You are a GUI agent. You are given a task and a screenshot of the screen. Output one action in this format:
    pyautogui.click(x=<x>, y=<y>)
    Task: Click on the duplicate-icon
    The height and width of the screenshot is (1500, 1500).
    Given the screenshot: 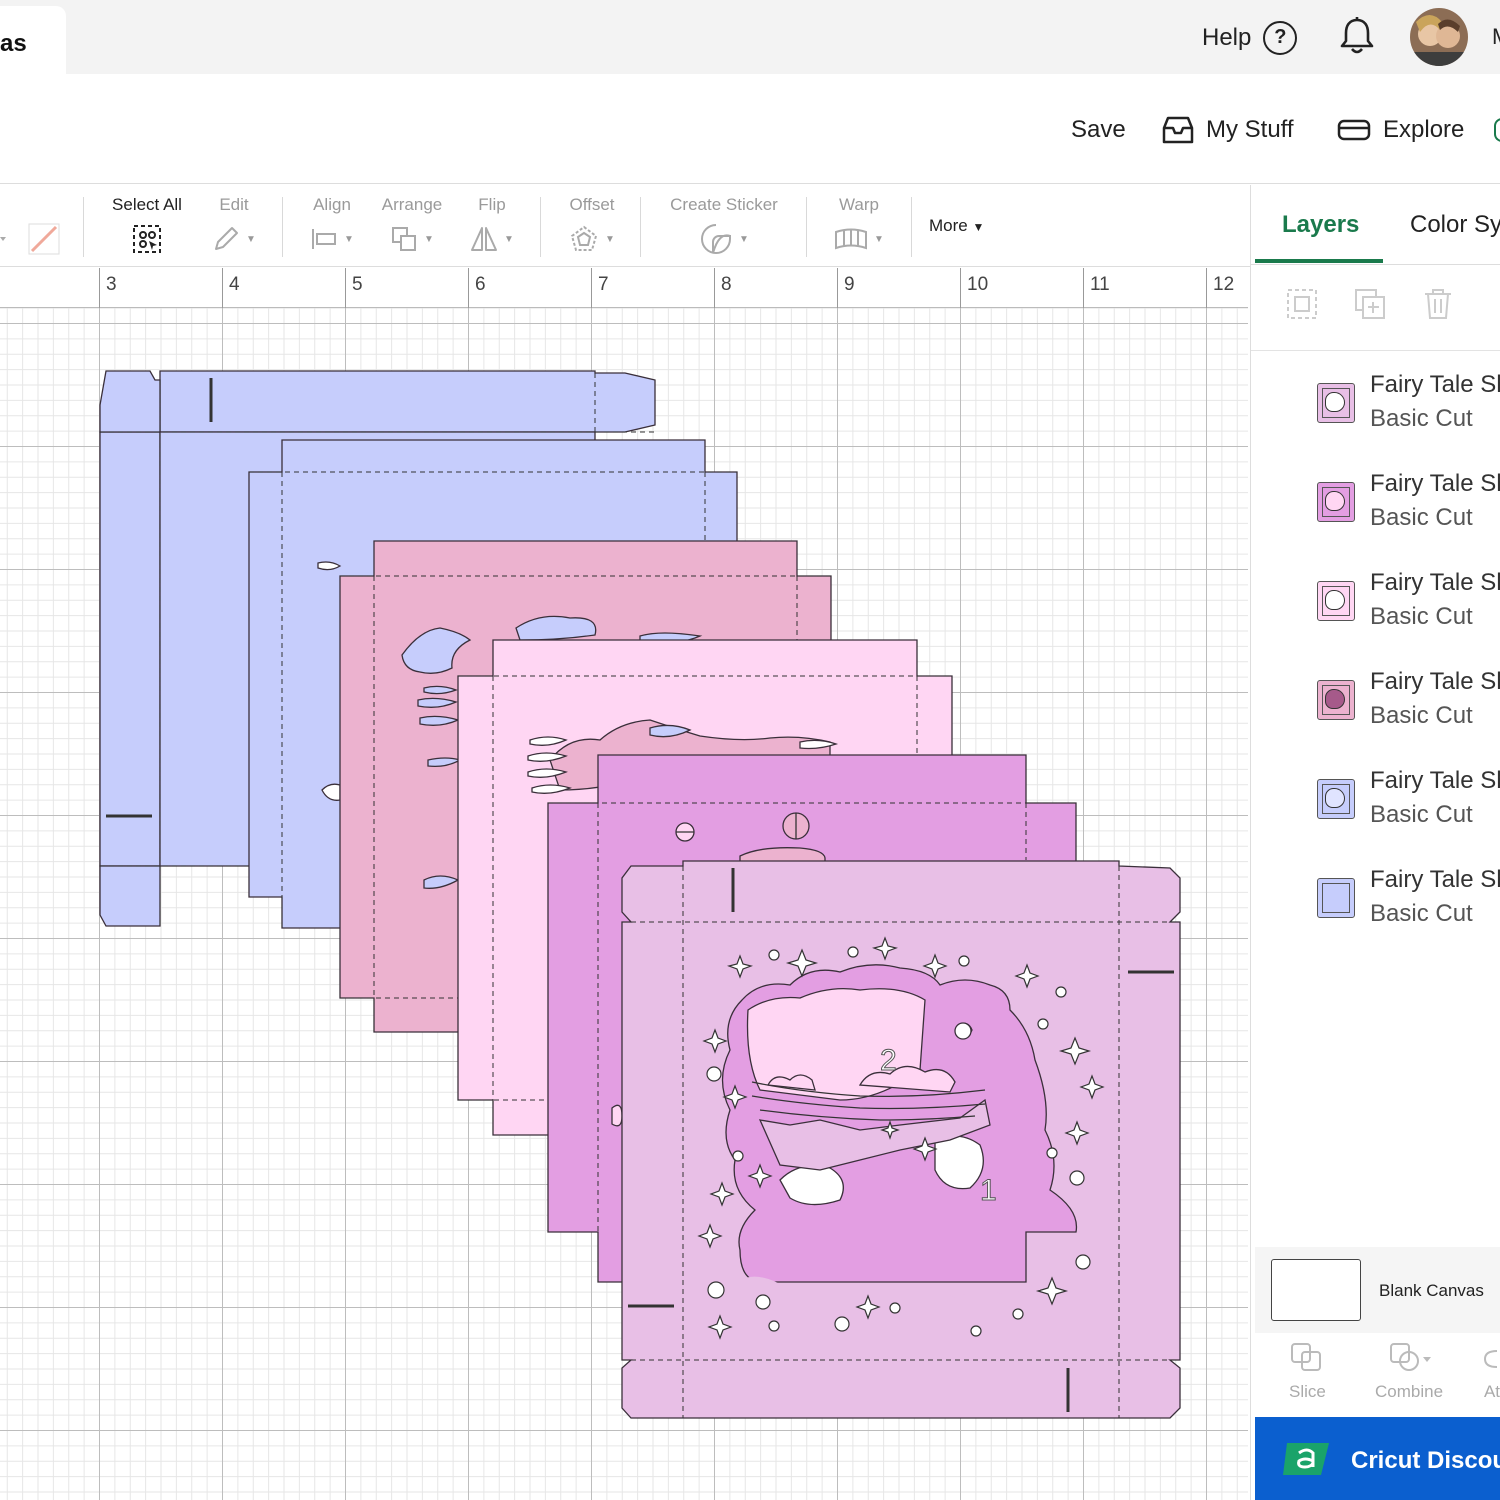 What is the action you would take?
    pyautogui.click(x=1370, y=306)
    